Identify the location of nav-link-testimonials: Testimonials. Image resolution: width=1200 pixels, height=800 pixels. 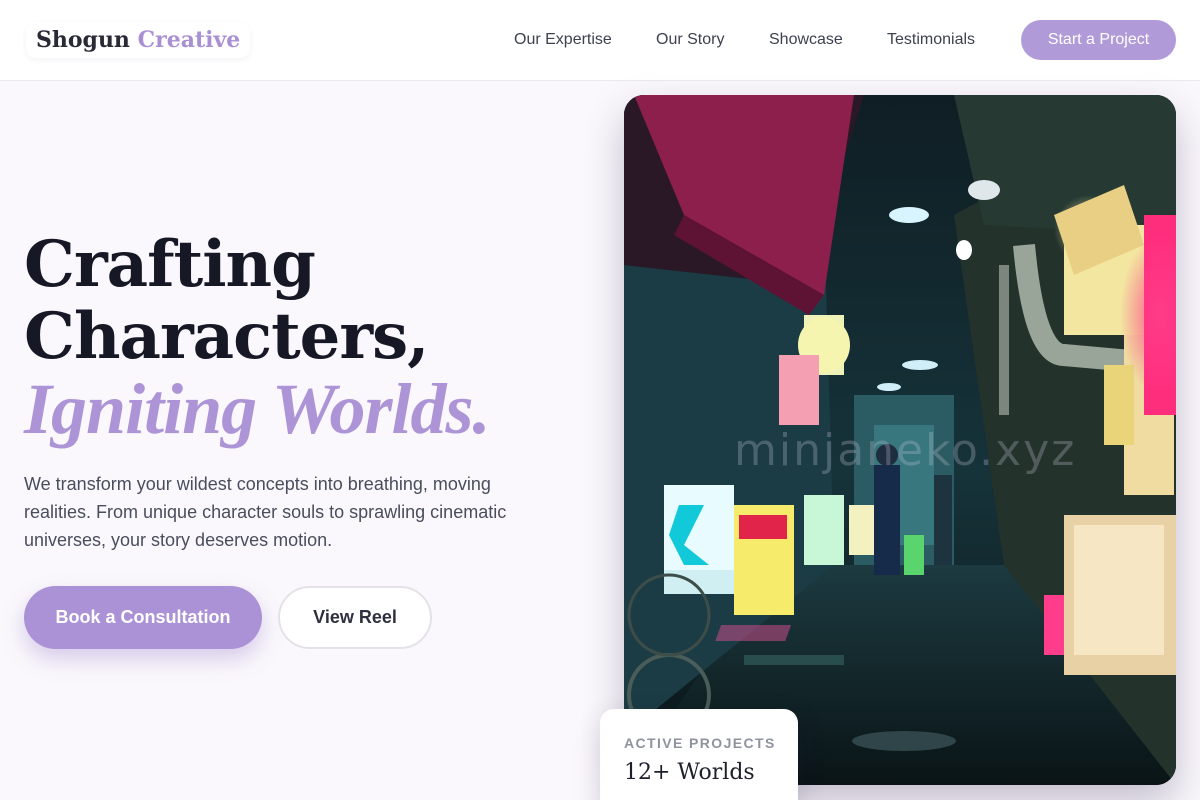
(931, 40).